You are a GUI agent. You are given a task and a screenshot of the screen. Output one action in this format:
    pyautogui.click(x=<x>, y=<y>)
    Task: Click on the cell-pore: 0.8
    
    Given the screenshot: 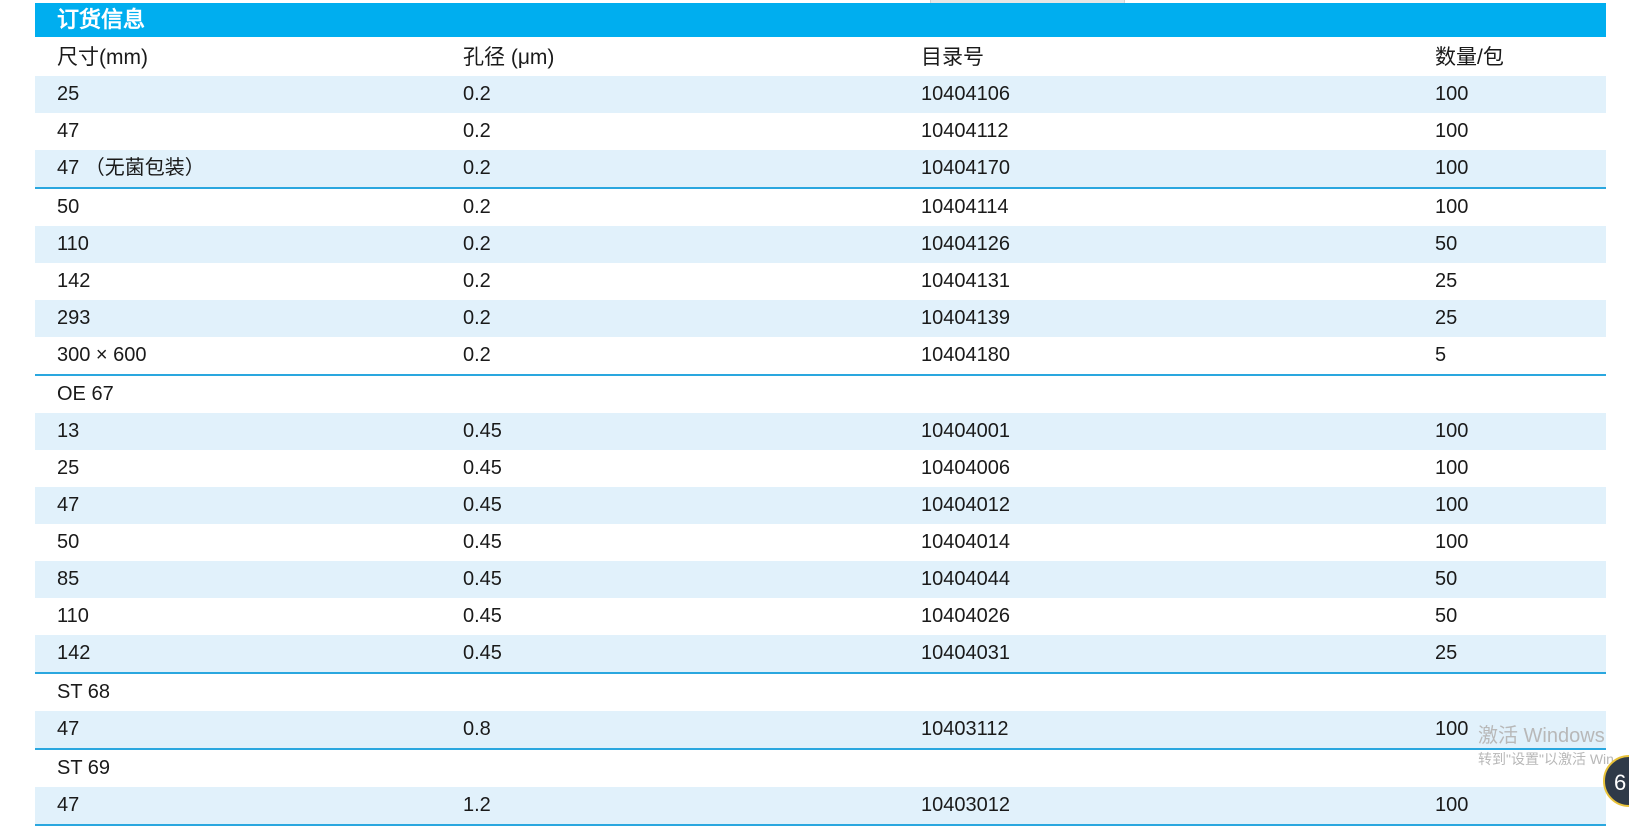 What is the action you would take?
    pyautogui.click(x=477, y=729)
    